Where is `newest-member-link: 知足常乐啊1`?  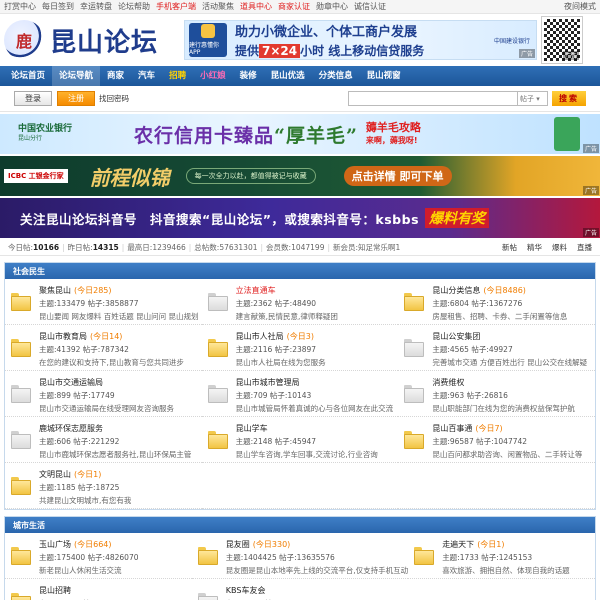 newest-member-link: 知足常乐啊1 is located at coordinates (379, 247).